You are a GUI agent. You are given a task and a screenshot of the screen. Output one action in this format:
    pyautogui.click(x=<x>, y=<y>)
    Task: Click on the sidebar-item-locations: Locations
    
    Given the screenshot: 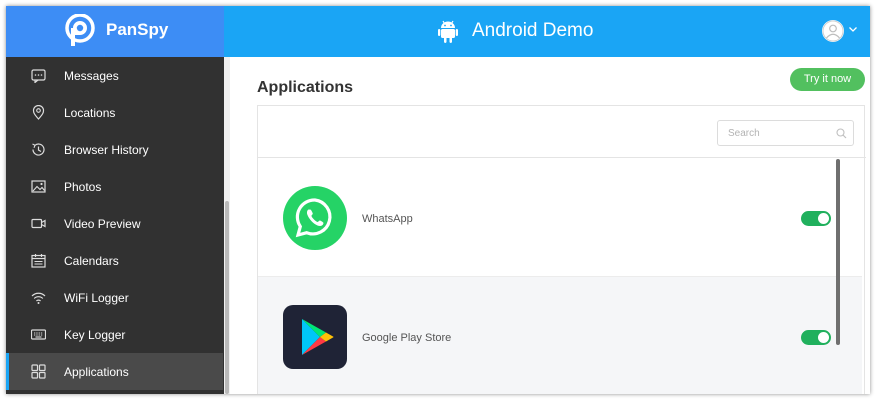 What is the action you would take?
    pyautogui.click(x=114, y=112)
    